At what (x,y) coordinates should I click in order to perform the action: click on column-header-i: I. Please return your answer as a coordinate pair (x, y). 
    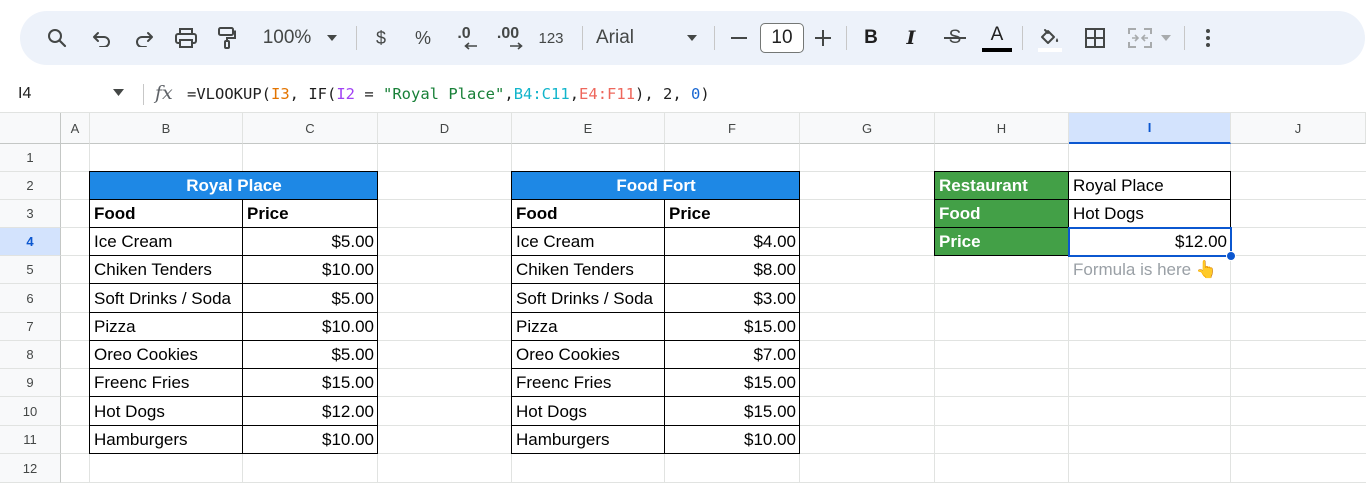
    Looking at the image, I should click on (1150, 128).